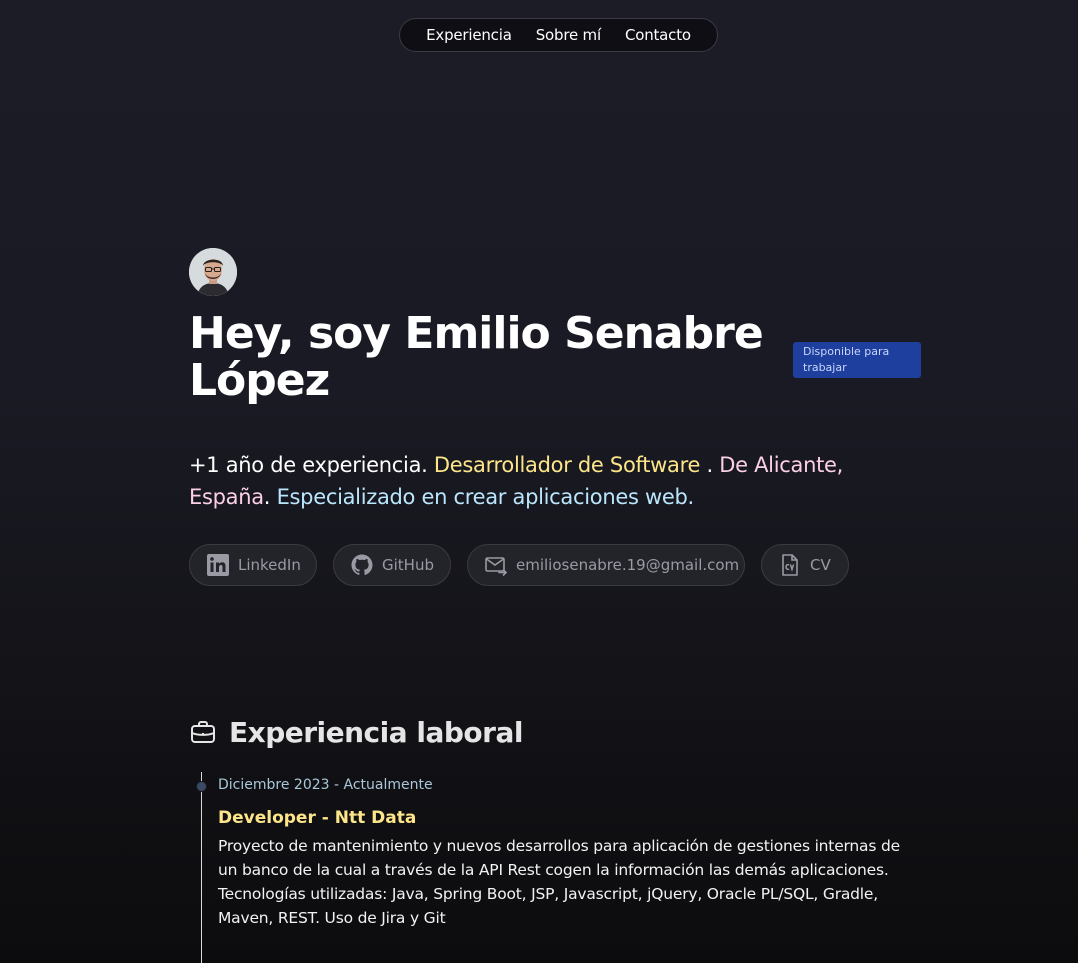 The width and height of the screenshot is (1078, 963). Describe the element at coordinates (311, 465) in the screenshot. I see `intro-part: +1 año de experiencia.` at that location.